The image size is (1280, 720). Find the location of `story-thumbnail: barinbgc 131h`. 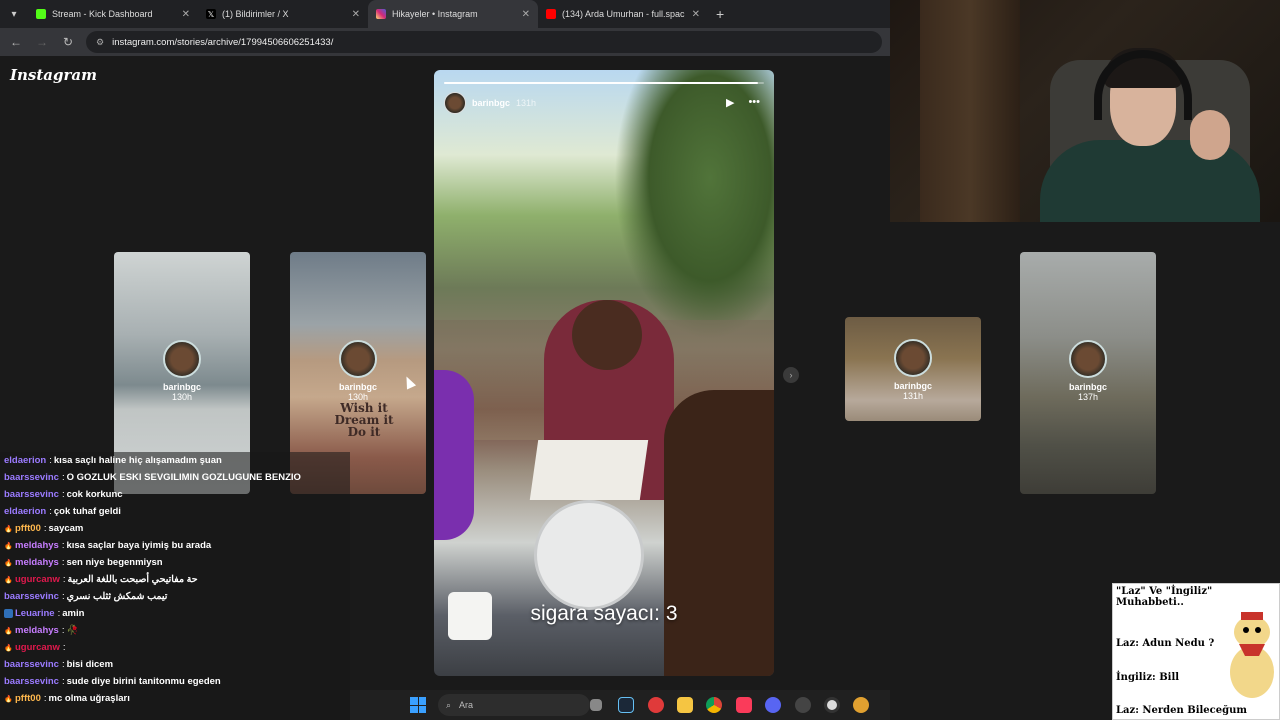

story-thumbnail: barinbgc 131h is located at coordinates (913, 369).